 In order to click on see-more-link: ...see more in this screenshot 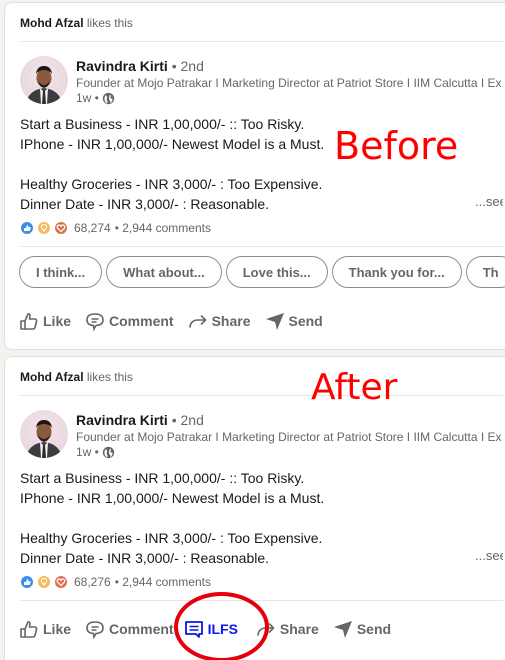, I will do `click(489, 201)`.